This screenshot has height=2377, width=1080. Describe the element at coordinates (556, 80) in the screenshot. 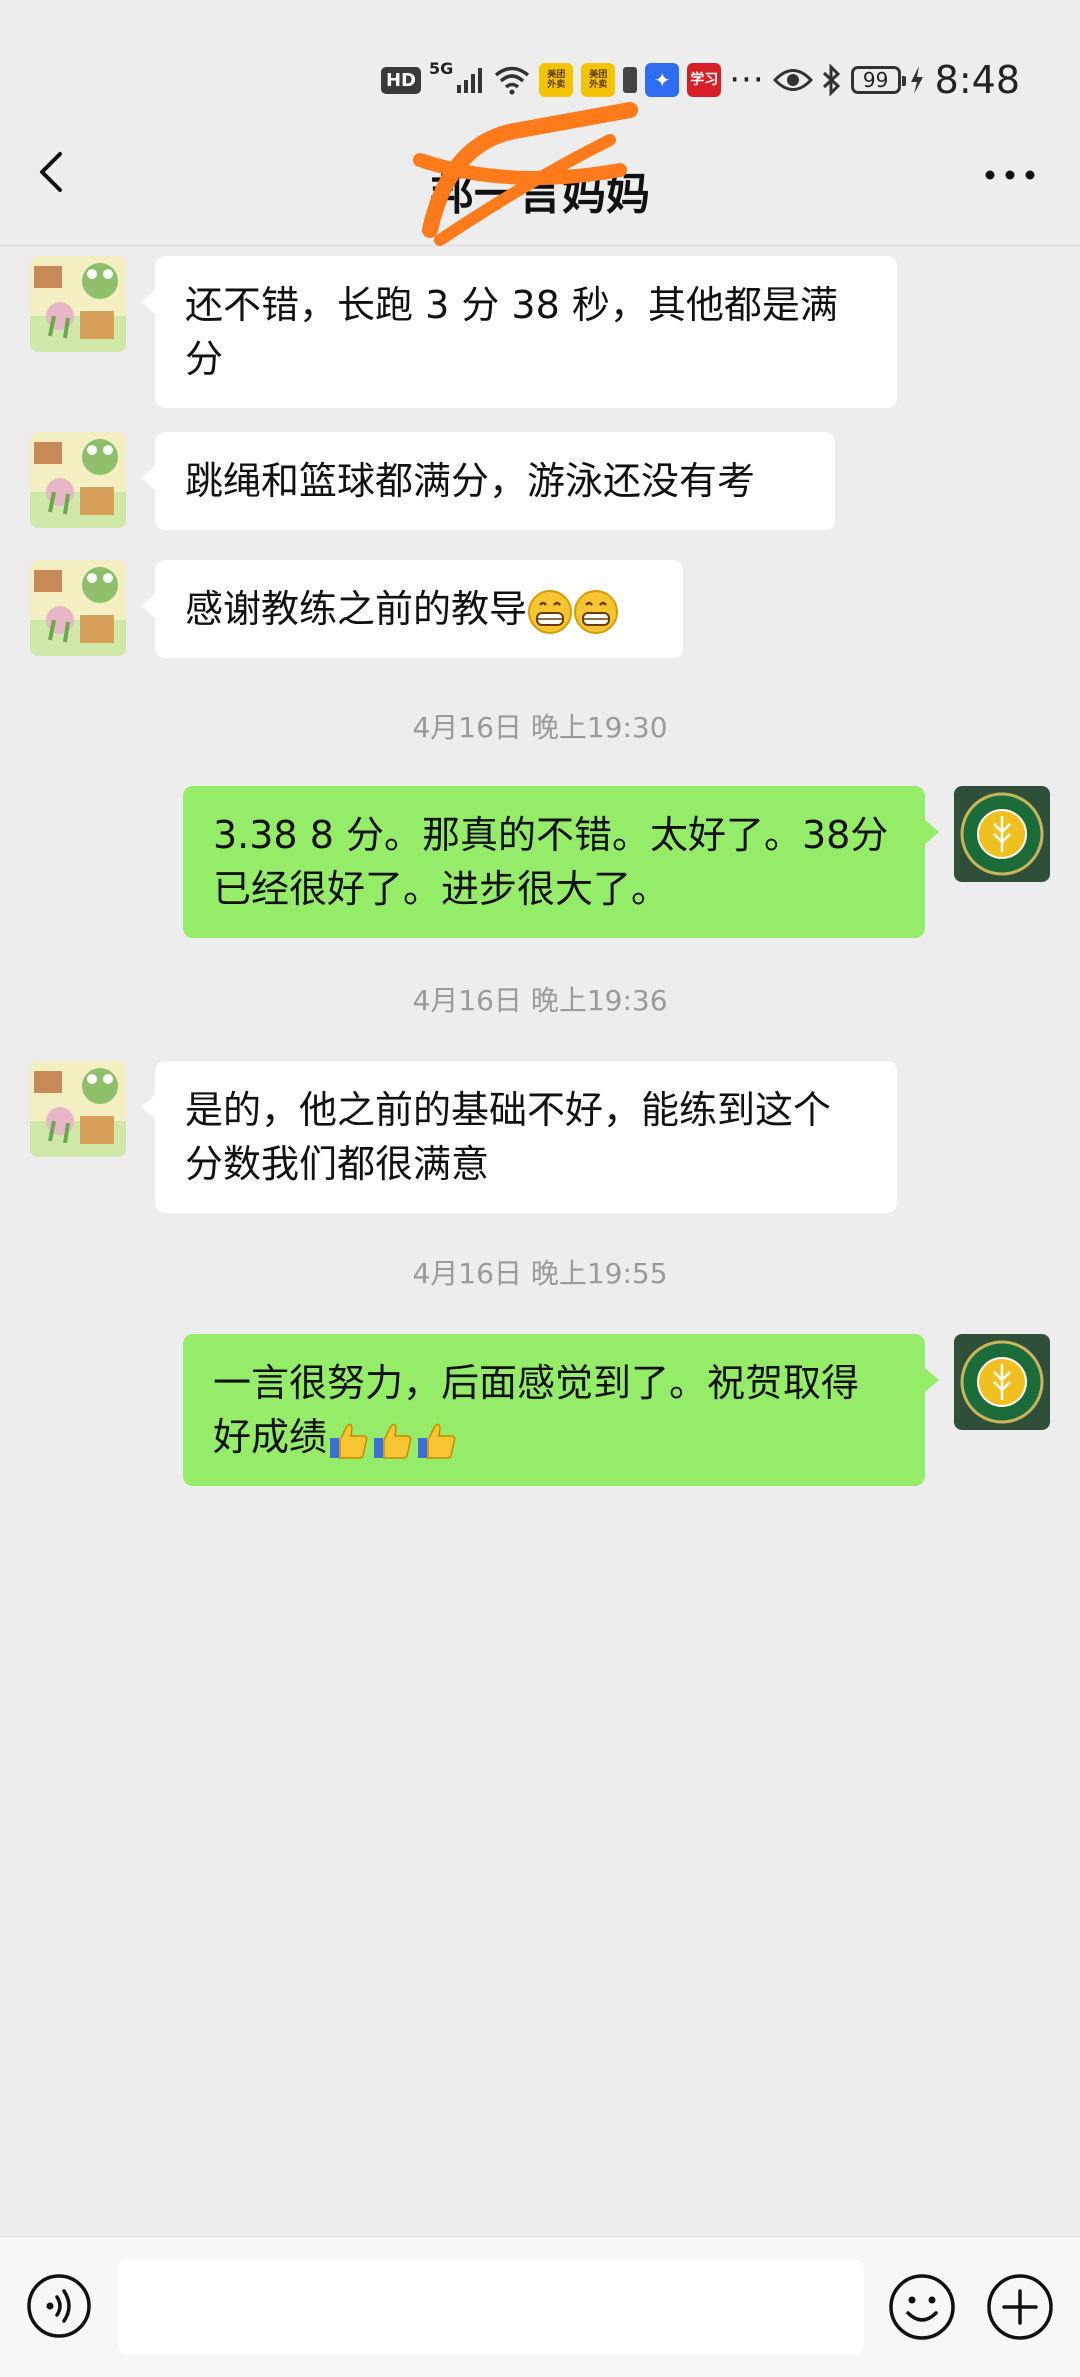

I see `meituan-app-icon: 美团 外卖` at that location.